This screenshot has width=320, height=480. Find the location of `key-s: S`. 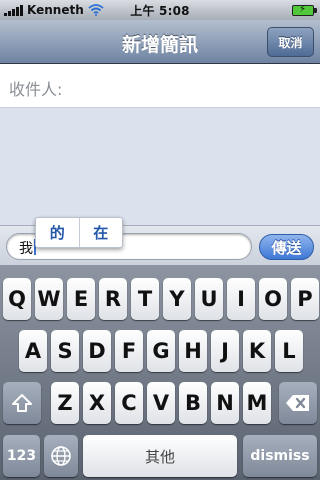

key-s: S is located at coordinates (65, 351).